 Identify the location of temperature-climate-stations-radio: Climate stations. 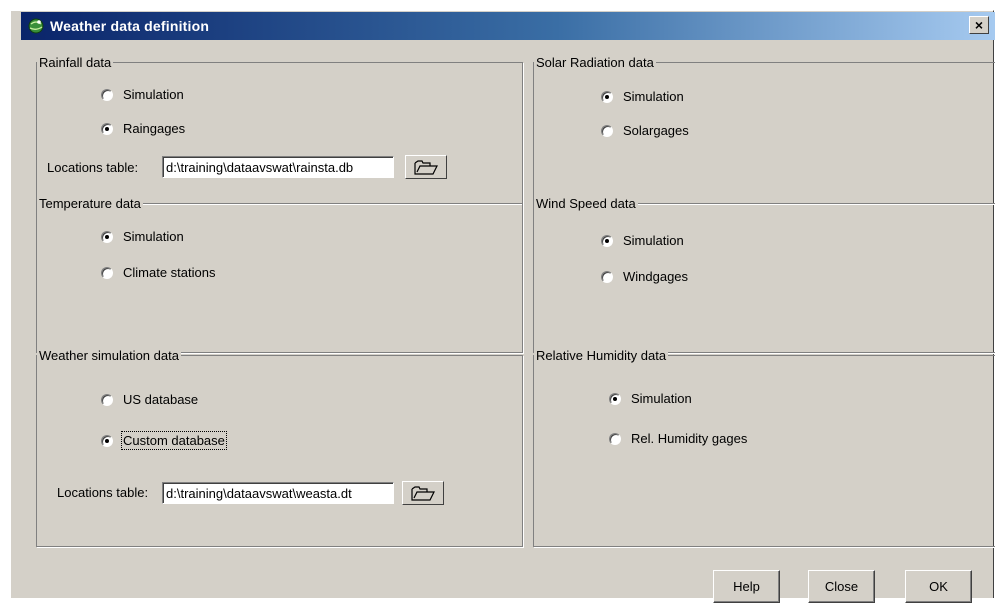
(158, 272).